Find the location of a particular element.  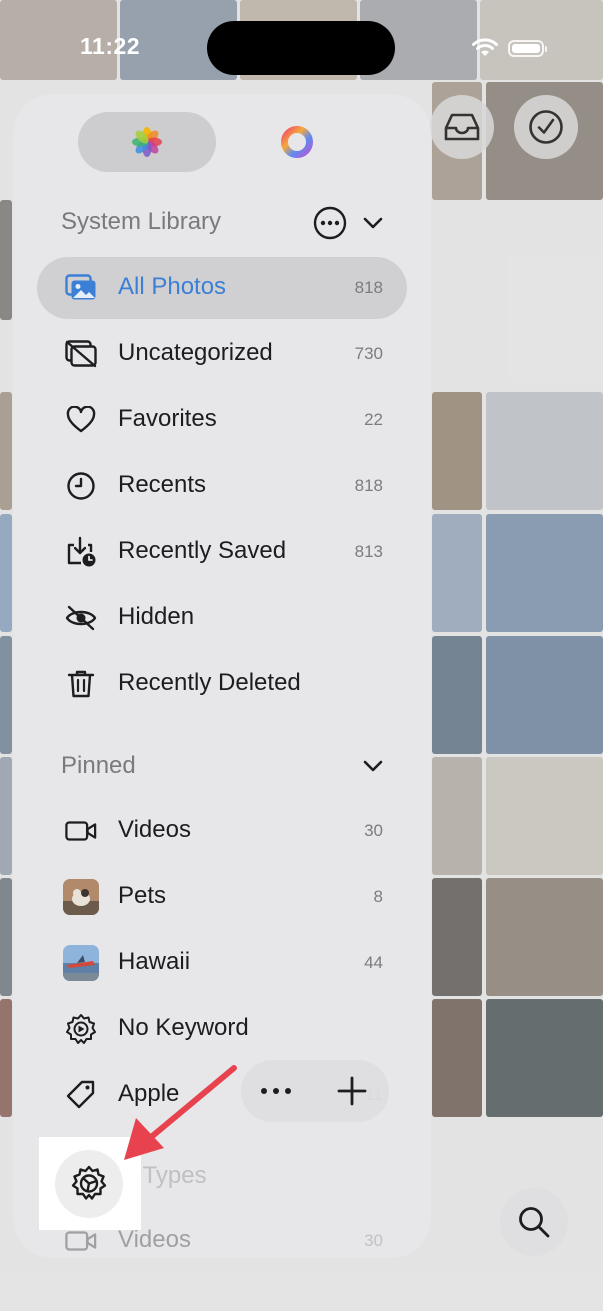

annotation-arrow is located at coordinates (180, 1112).